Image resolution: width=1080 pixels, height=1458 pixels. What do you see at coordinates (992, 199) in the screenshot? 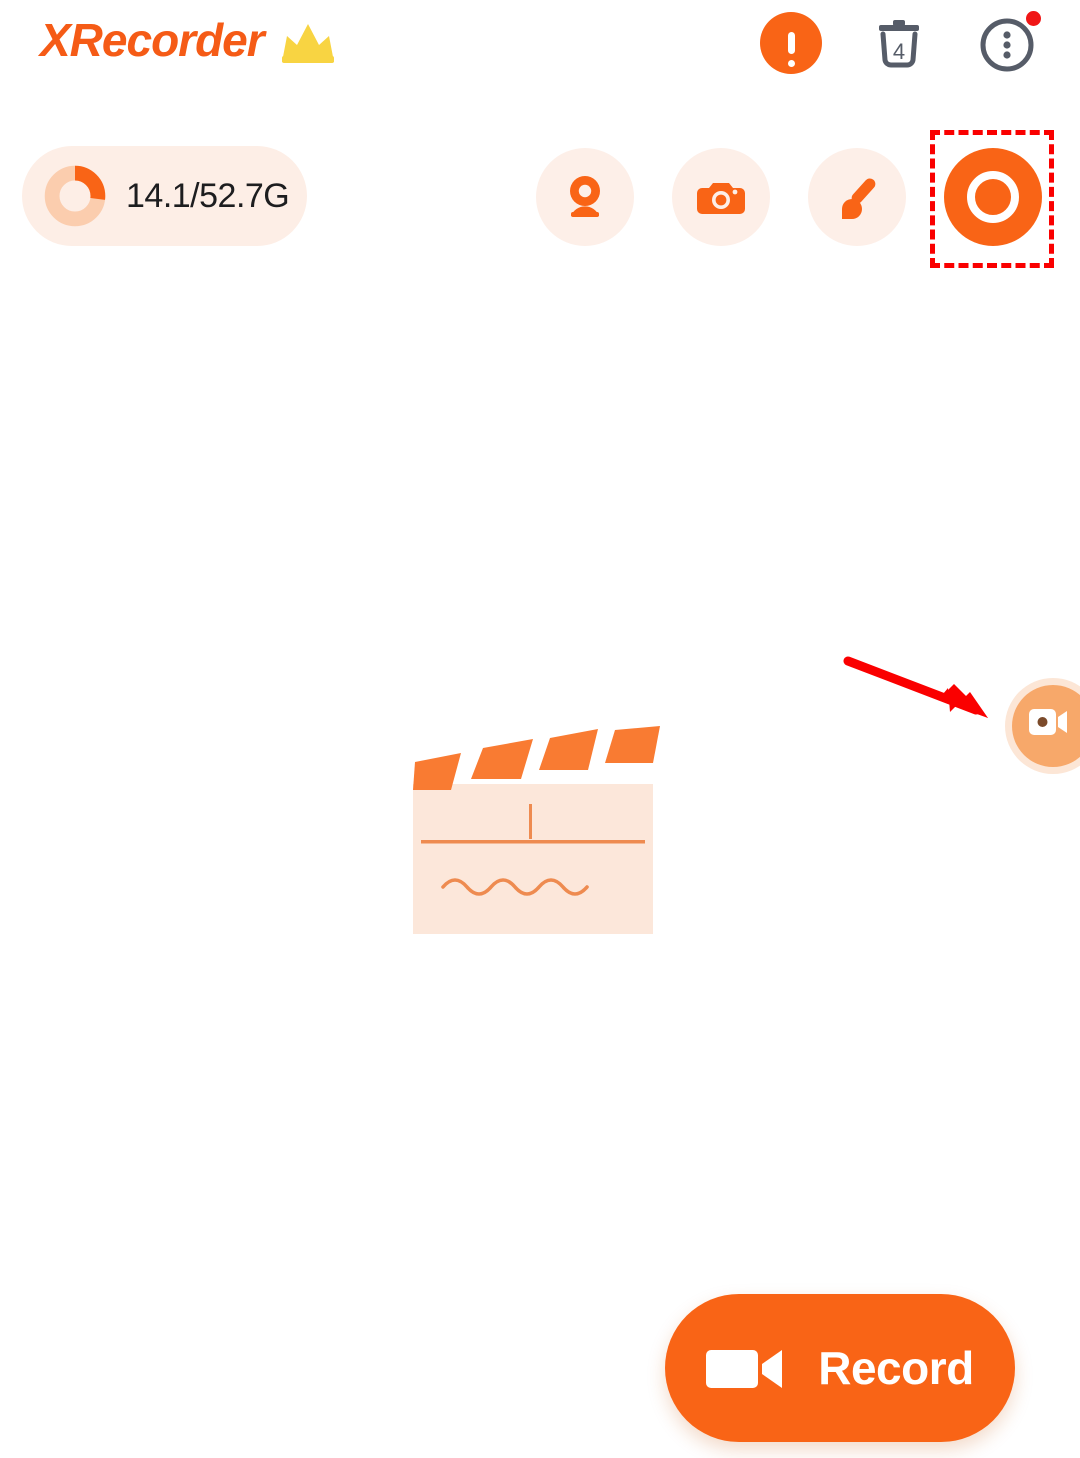
I see `record-button-highlight-box` at bounding box center [992, 199].